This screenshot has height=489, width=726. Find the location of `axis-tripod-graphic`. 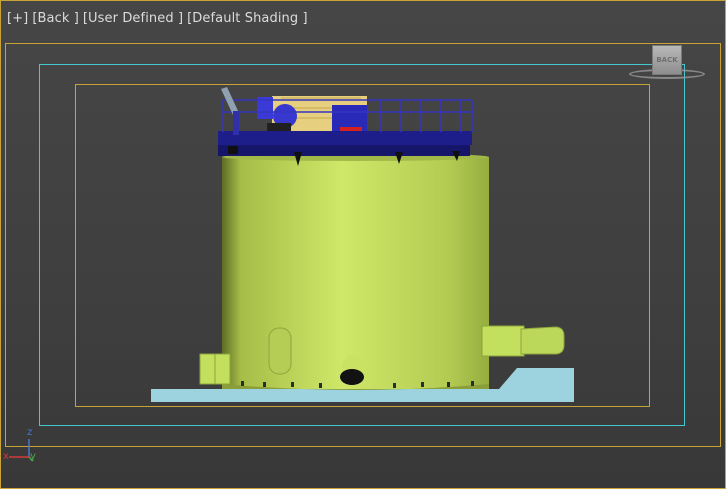

axis-tripod-graphic is located at coordinates (21, 450).